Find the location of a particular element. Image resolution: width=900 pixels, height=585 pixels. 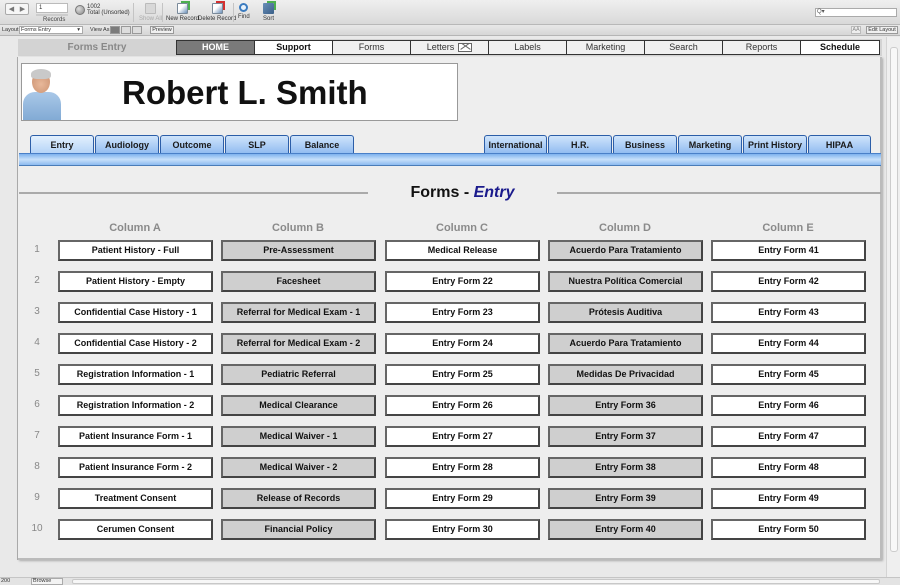

tab-international: International is located at coordinates (515, 144).